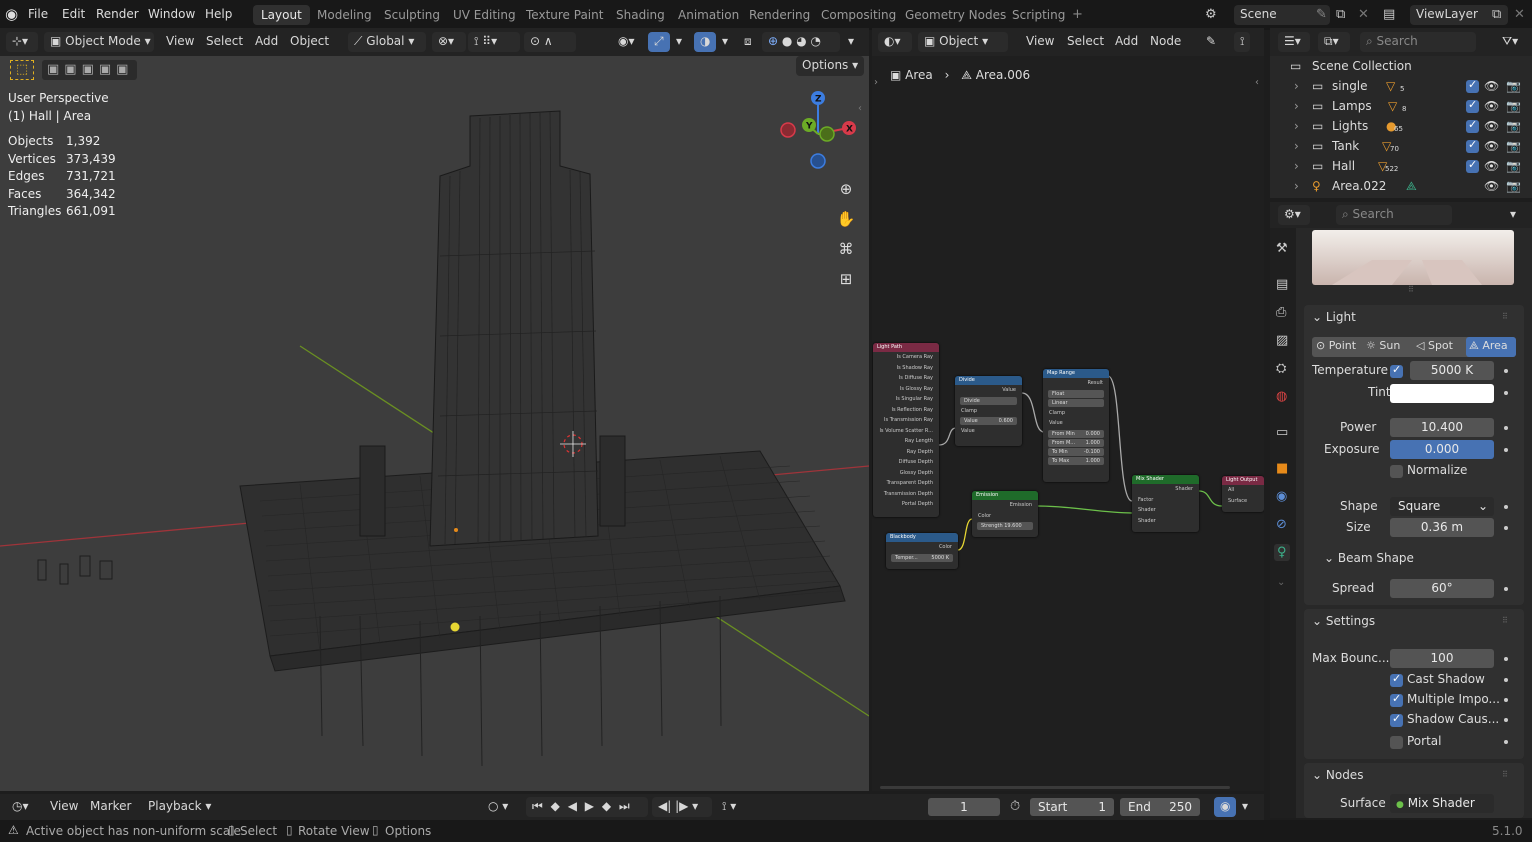  What do you see at coordinates (1396, 679) in the screenshot?
I see `cast-shadow-checkbox` at bounding box center [1396, 679].